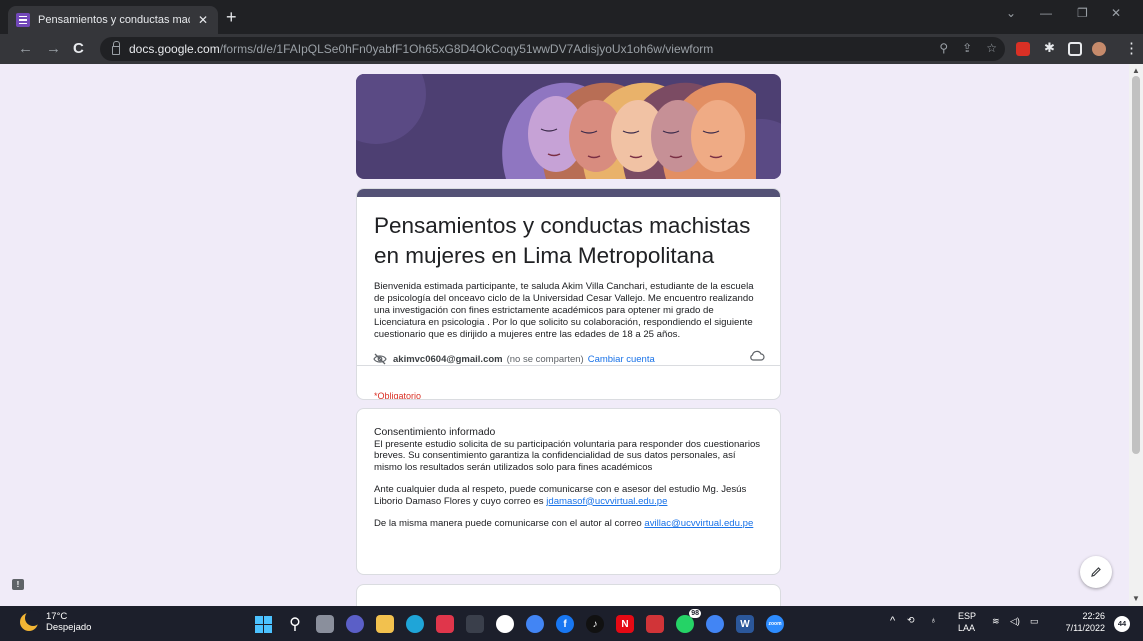 Image resolution: width=1143 pixels, height=641 pixels. What do you see at coordinates (448, 359) in the screenshot?
I see `account-email: akimvc0604@gmail.com` at bounding box center [448, 359].